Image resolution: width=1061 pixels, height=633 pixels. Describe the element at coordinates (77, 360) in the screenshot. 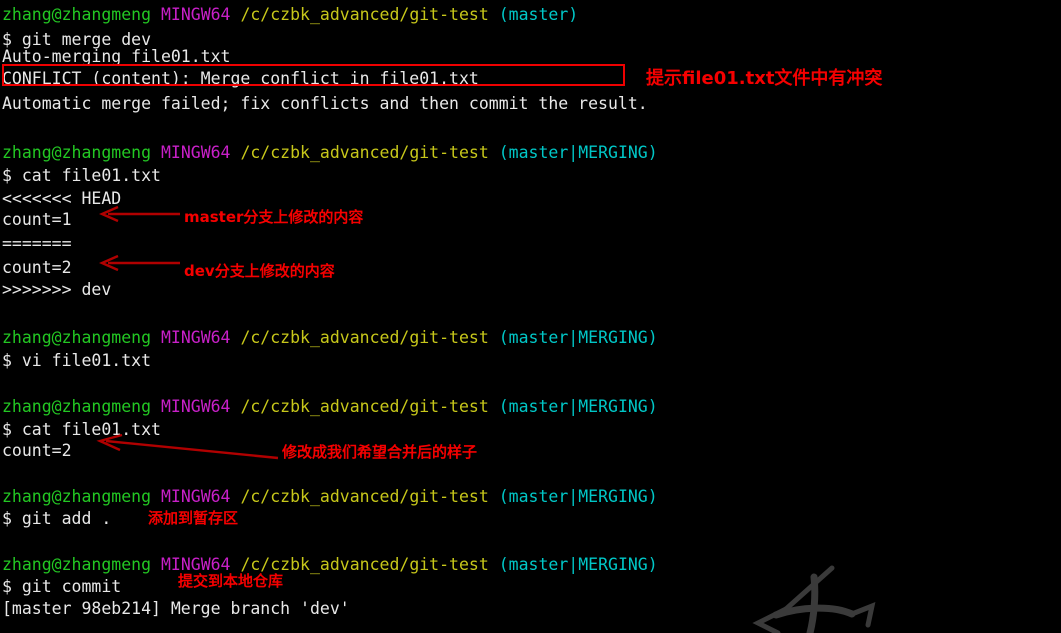

I see `command-vi-file01: $ vi file01.txt` at that location.